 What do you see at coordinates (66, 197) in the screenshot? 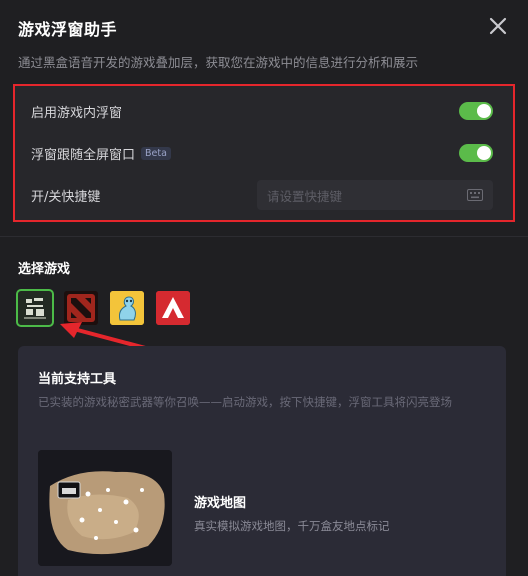
I see `hotkey-label: 开/关快捷键` at bounding box center [66, 197].